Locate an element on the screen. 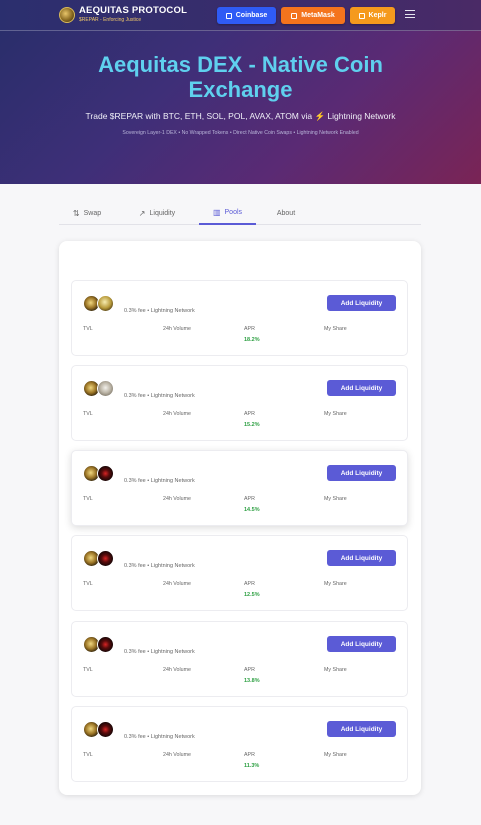  apr-value: 14.5% is located at coordinates (252, 510).